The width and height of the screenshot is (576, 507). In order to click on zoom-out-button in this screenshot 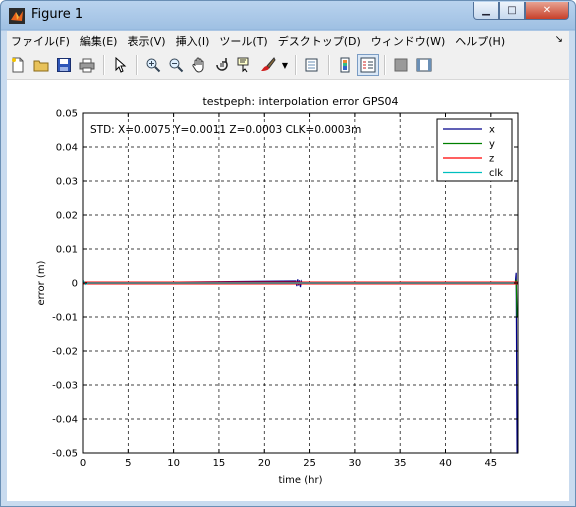, I will do `click(176, 65)`.